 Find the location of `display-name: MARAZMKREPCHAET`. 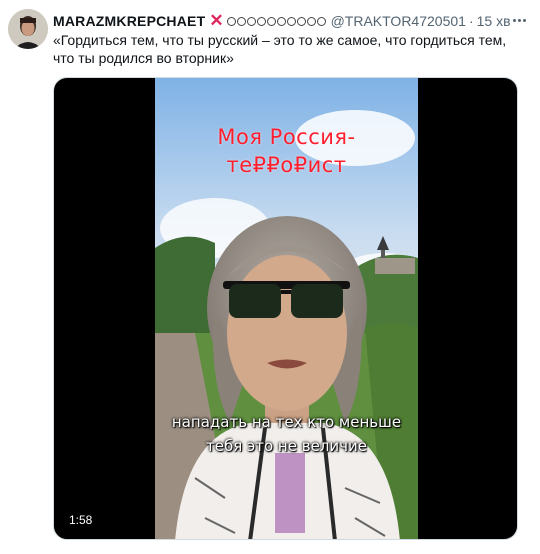

display-name: MARAZMKREPCHAET is located at coordinates (129, 21).